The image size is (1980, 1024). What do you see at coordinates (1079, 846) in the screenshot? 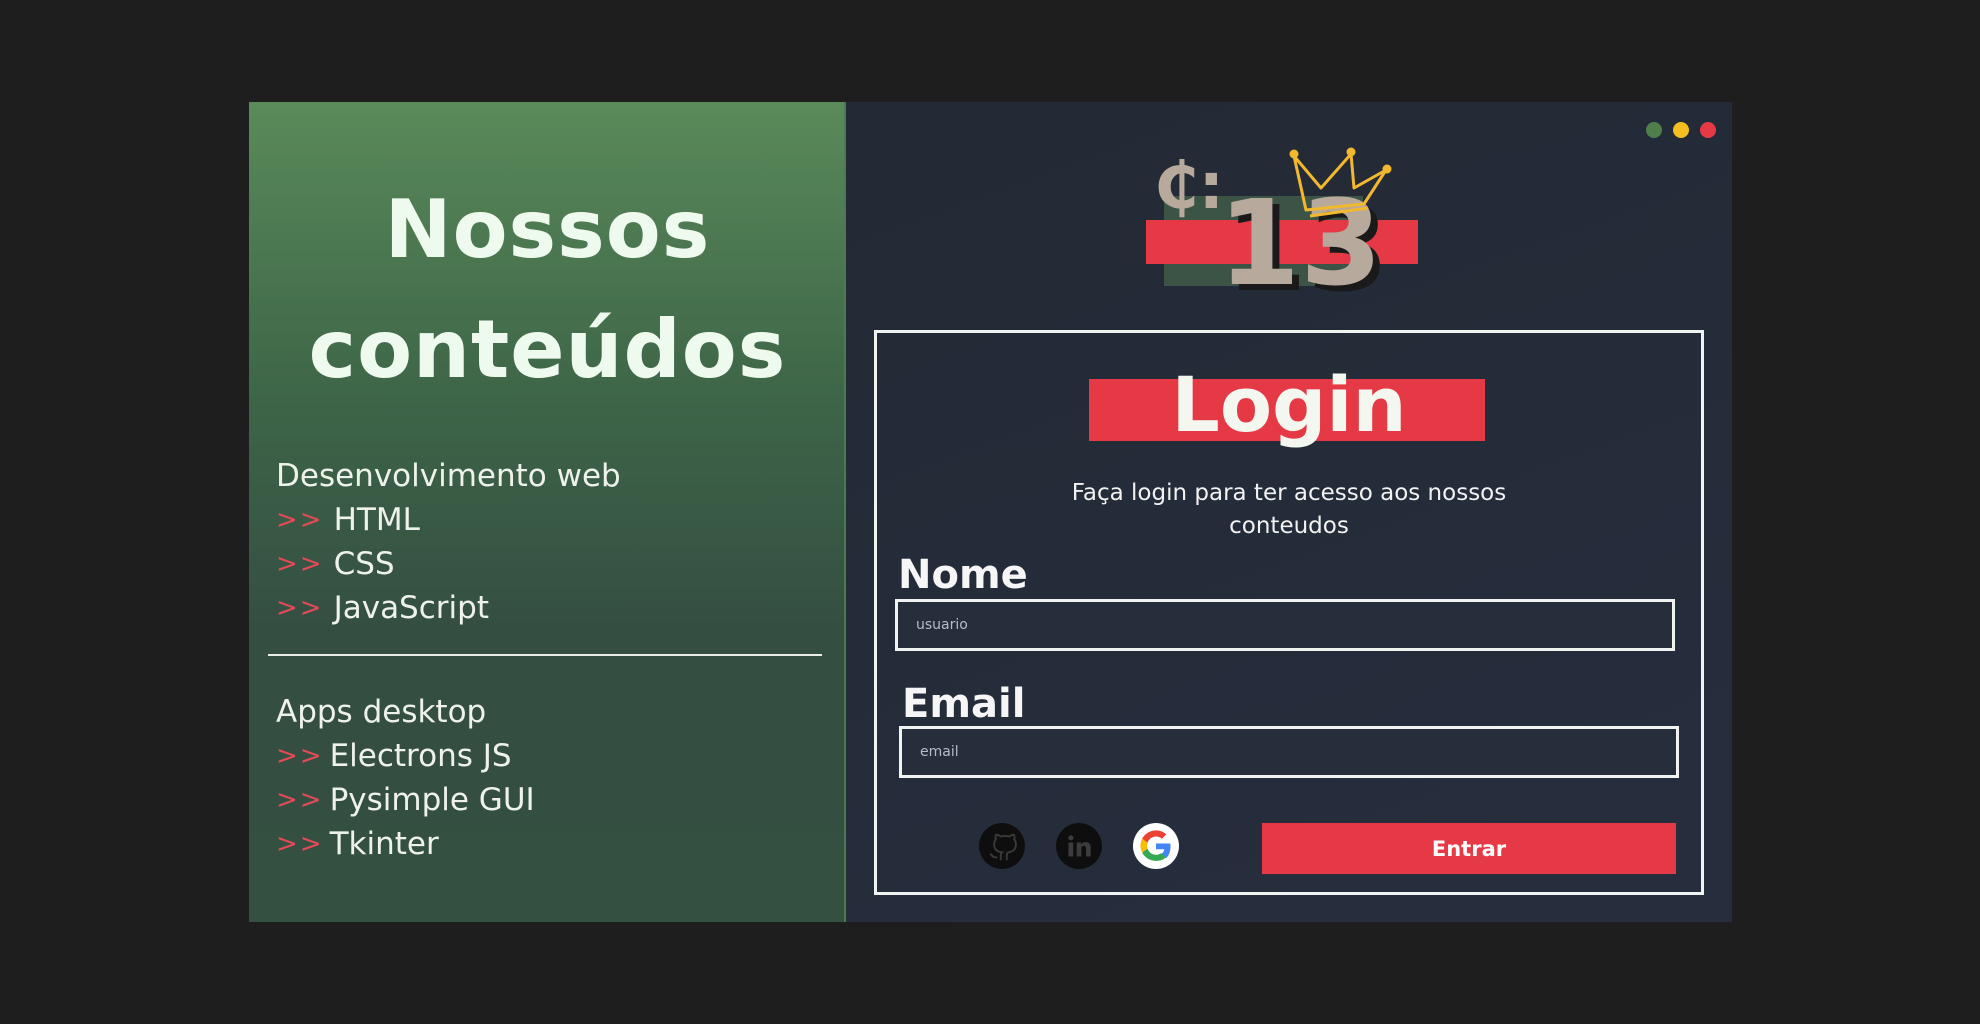
I see `linkedin-icon` at bounding box center [1079, 846].